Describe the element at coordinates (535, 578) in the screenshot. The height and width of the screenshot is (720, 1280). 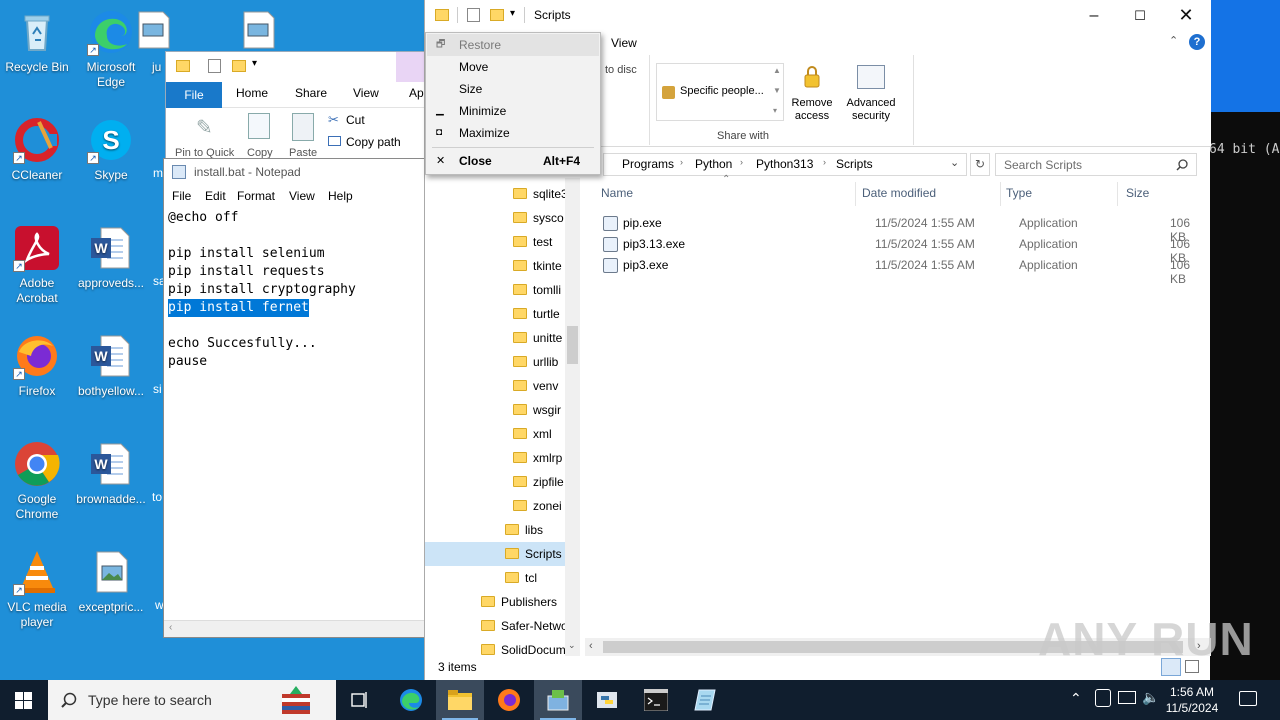
I see `nav-item: tcl` at that location.